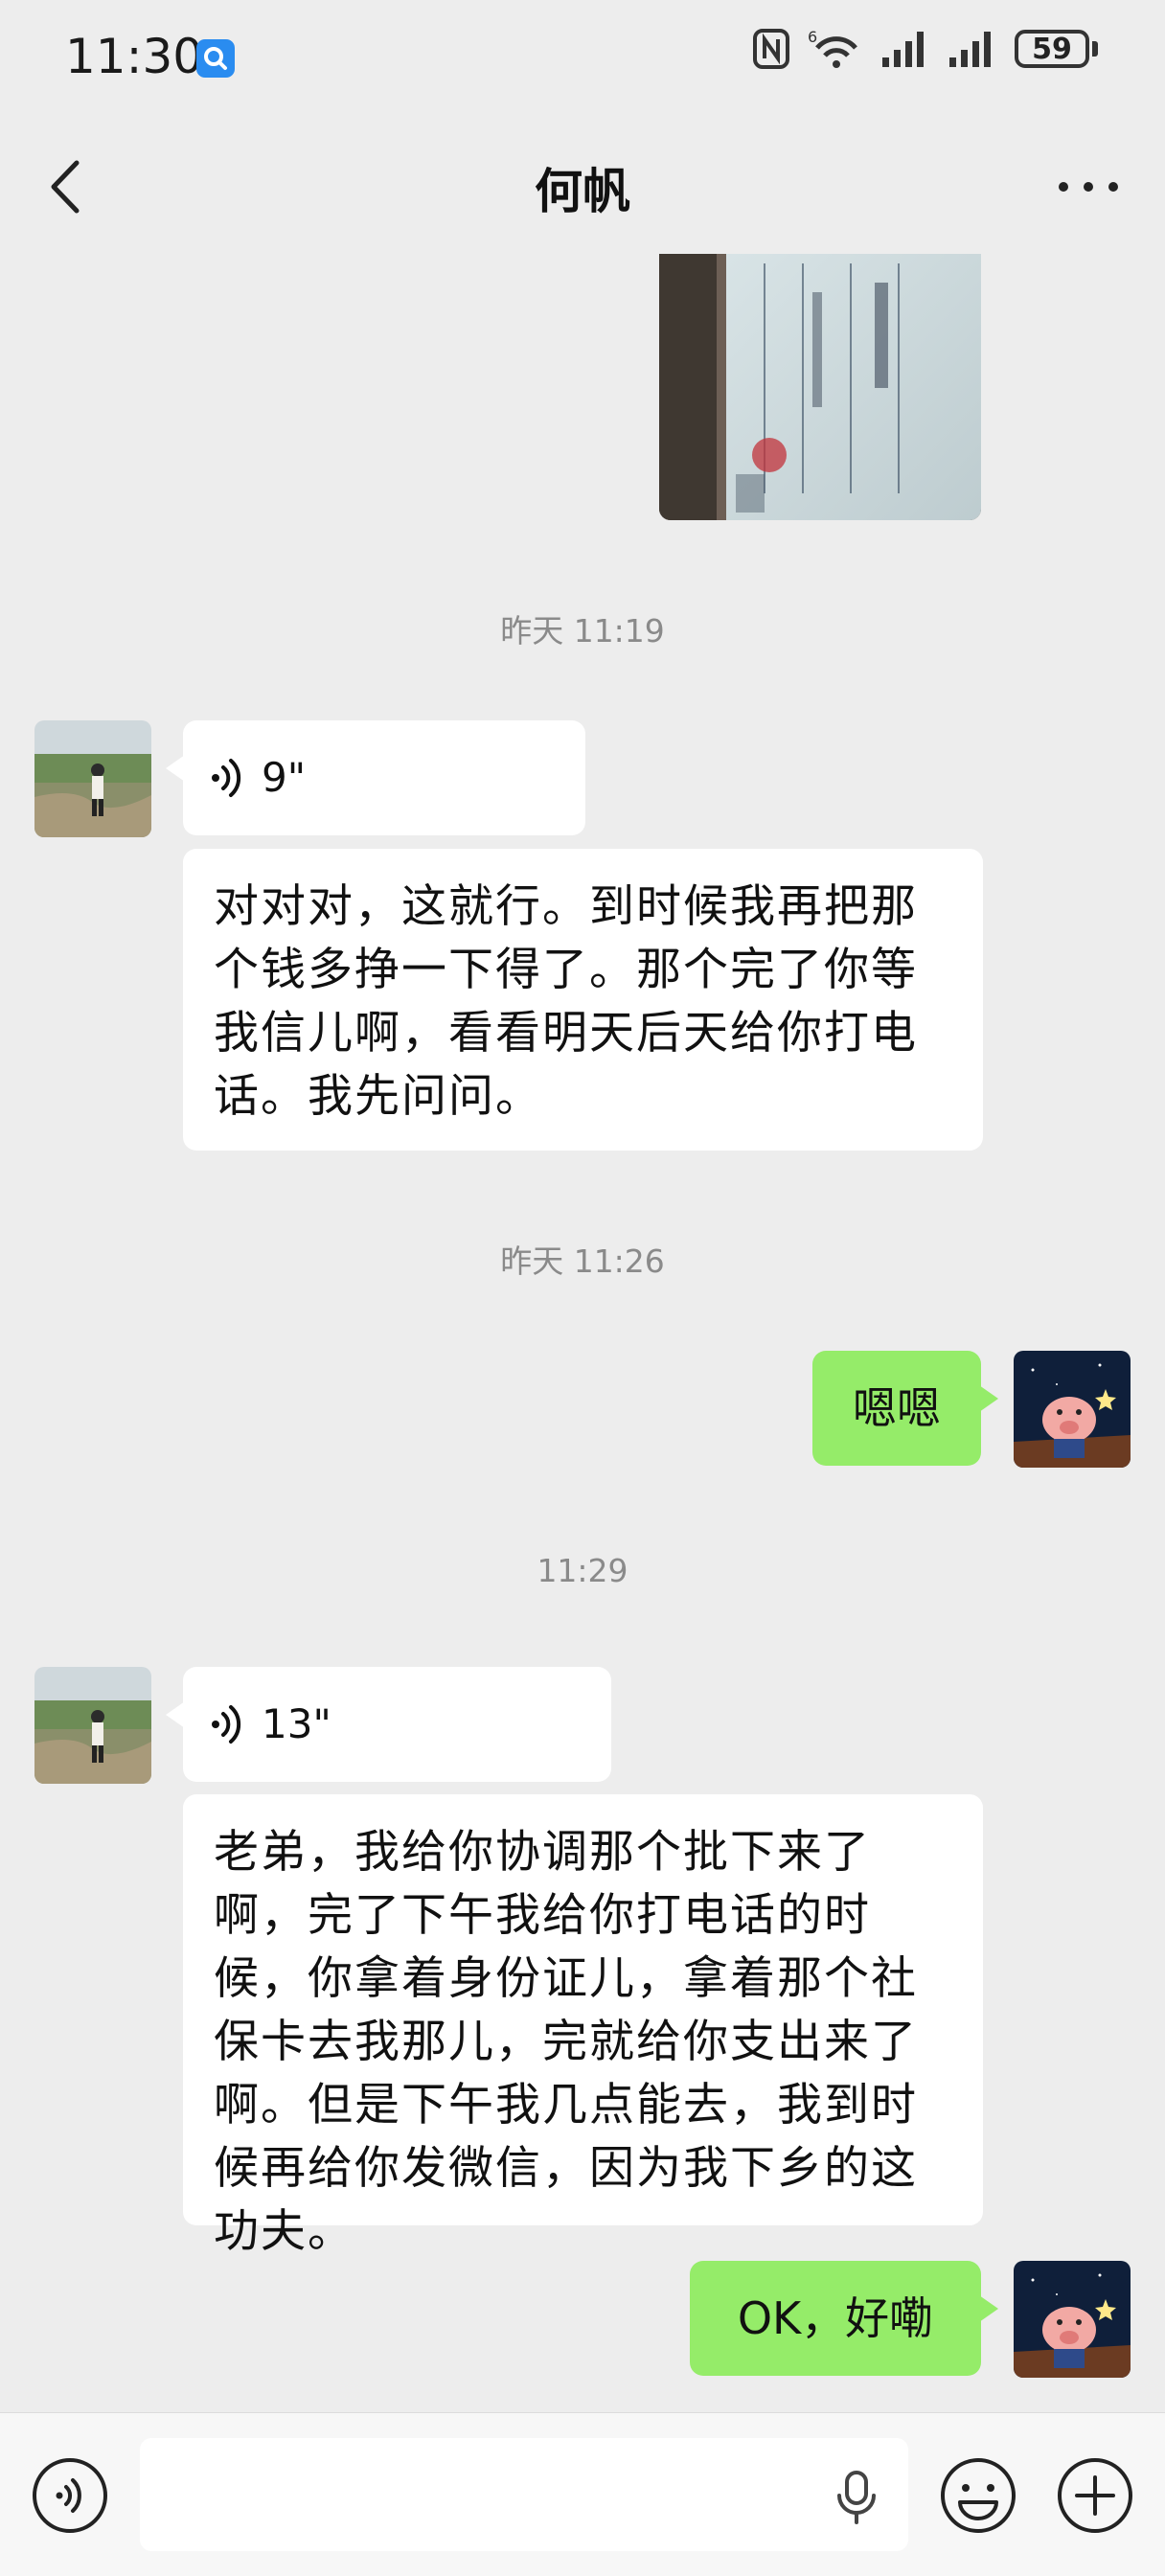 The height and width of the screenshot is (2576, 1165). What do you see at coordinates (134, 57) in the screenshot?
I see `status-time: 11:30` at bounding box center [134, 57].